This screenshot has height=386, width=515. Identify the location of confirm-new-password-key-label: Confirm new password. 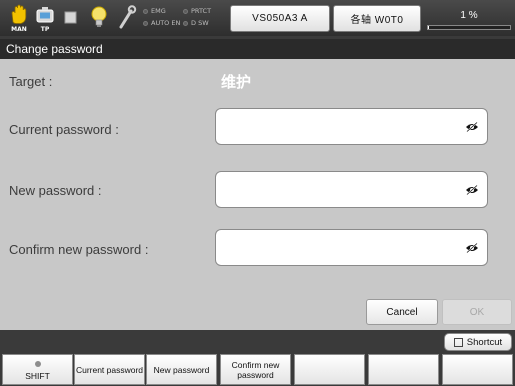
(255, 369).